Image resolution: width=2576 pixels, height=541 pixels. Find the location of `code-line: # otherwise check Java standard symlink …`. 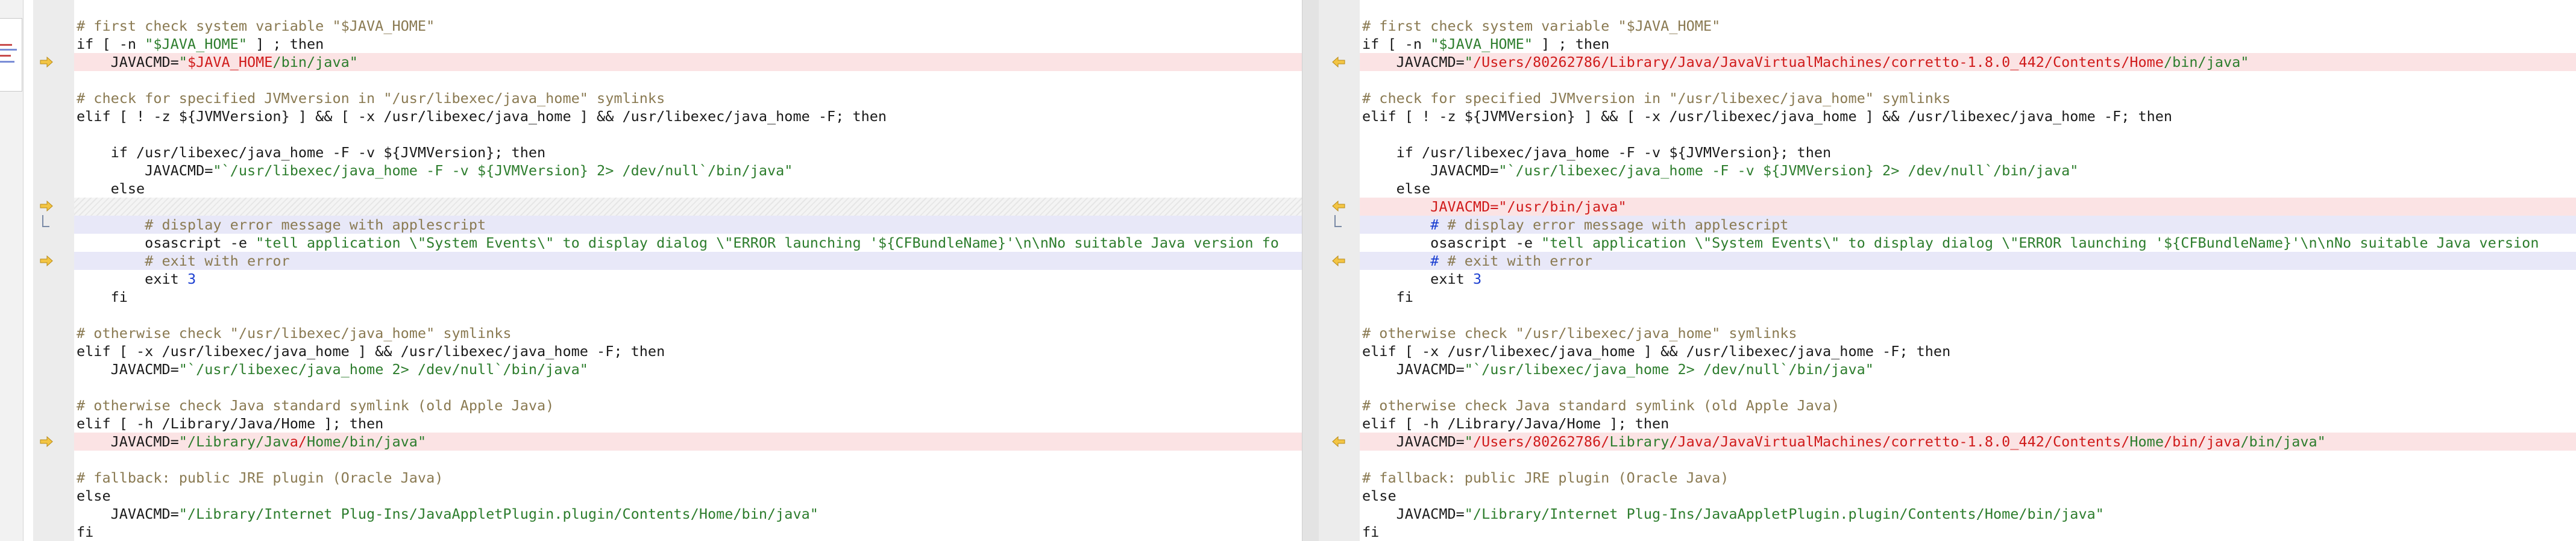

code-line: # otherwise check Java standard symlink … is located at coordinates (1968, 405).